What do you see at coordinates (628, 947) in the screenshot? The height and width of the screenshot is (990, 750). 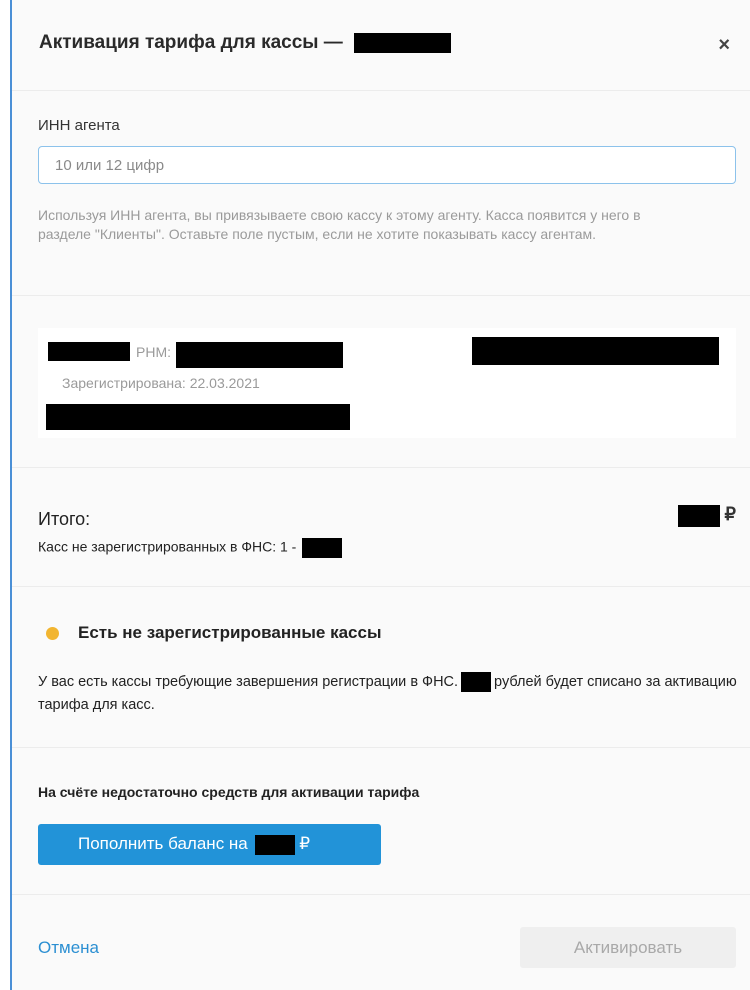 I see `activate-button: Активировать` at bounding box center [628, 947].